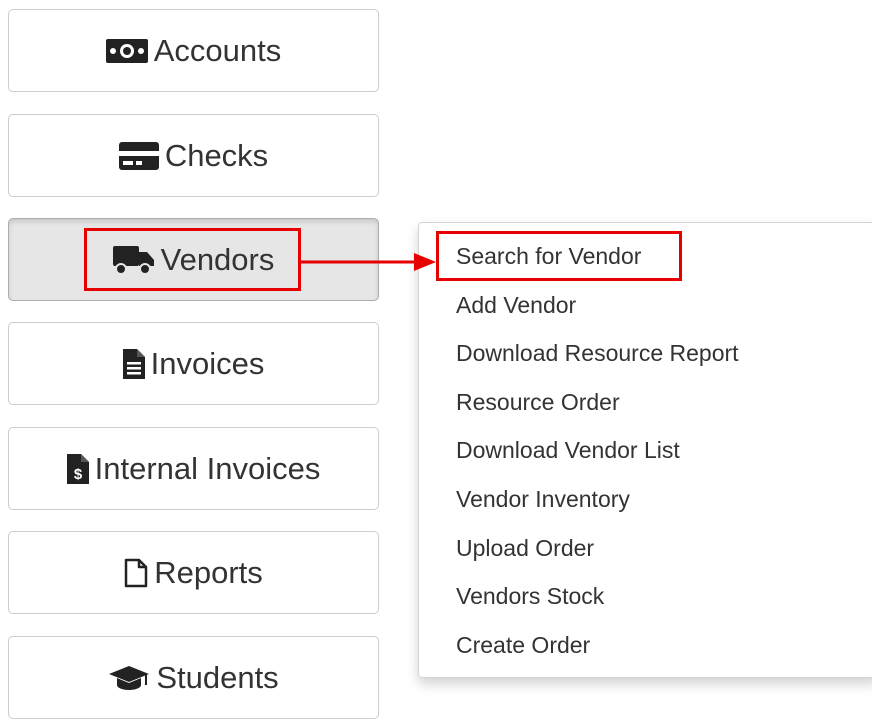 Image resolution: width=872 pixels, height=719 pixels. Describe the element at coordinates (368, 262) in the screenshot. I see `annotation-arrow` at that location.